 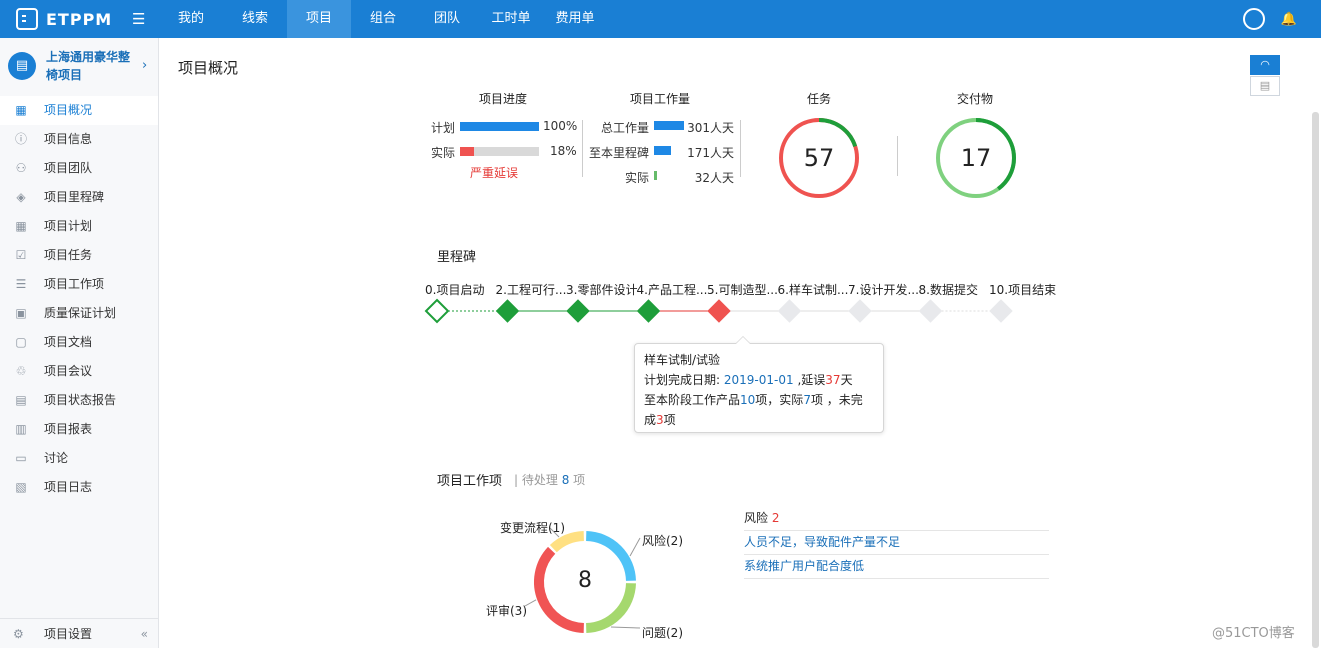 What do you see at coordinates (669, 420) in the screenshot?
I see `tooltip-text: 项` at bounding box center [669, 420].